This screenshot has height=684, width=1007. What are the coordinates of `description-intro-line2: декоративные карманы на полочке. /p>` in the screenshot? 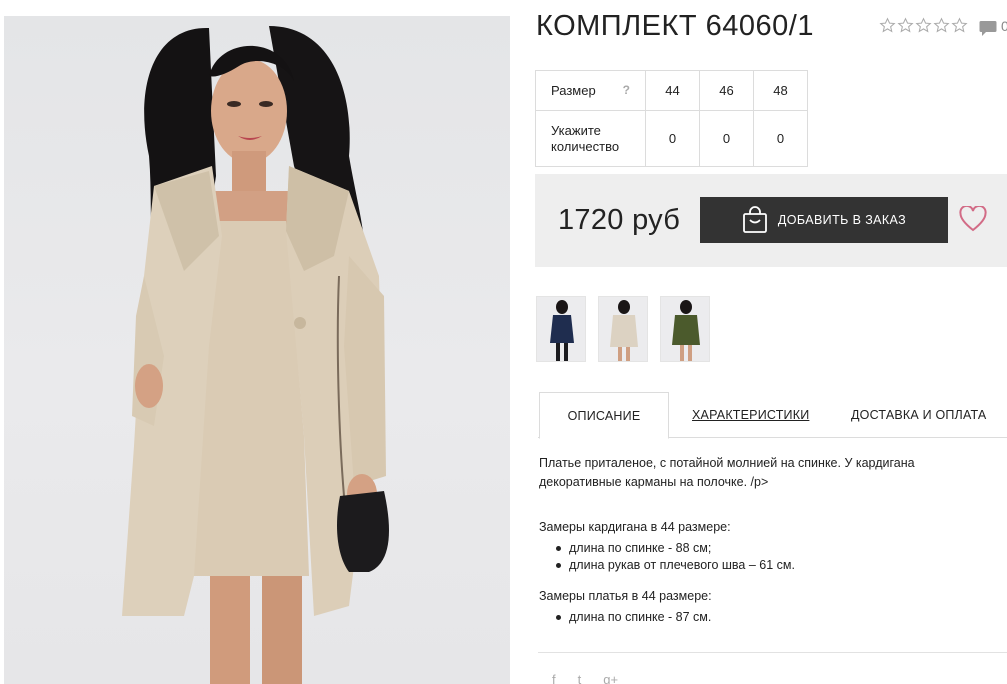 It's located at (654, 482).